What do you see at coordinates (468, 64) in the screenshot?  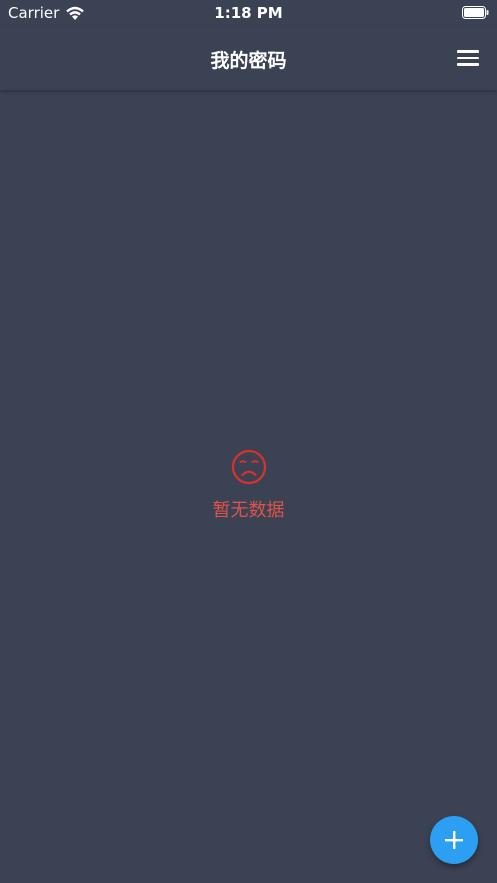 I see `menu-icon-bar-bottom` at bounding box center [468, 64].